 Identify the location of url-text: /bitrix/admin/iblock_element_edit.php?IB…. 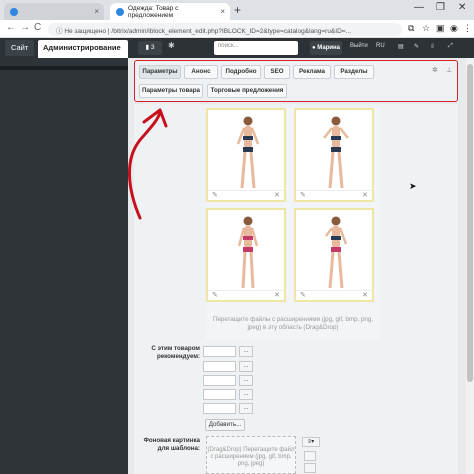
(231, 31).